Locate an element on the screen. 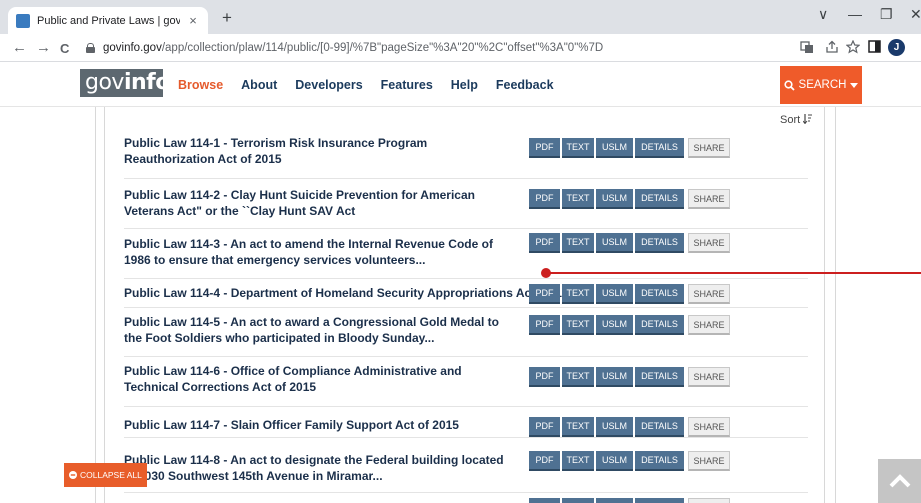  minimize-button: — is located at coordinates (855, 14).